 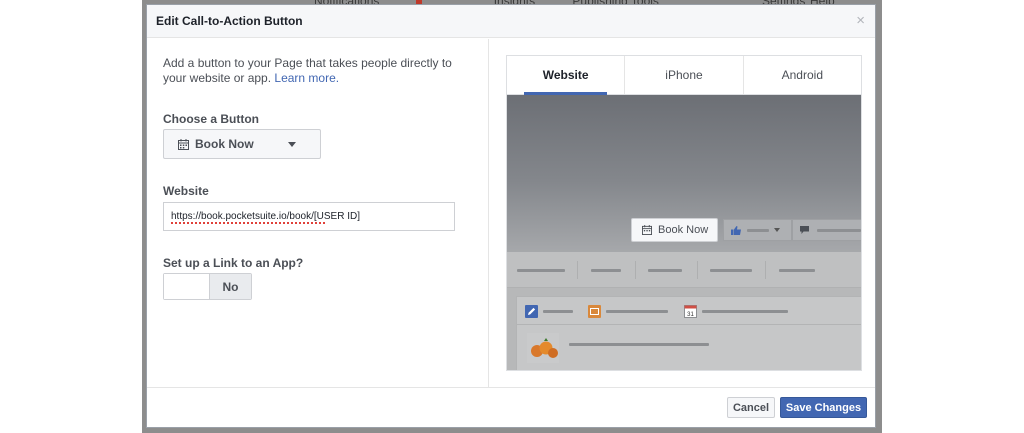 I want to click on website-label: Website, so click(x=186, y=191).